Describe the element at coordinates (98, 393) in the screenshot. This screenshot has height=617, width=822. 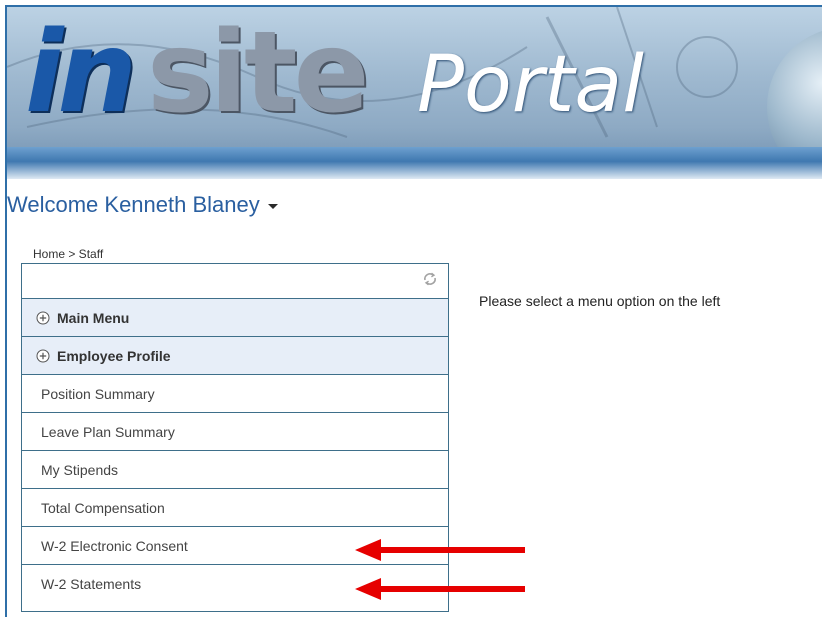
I see `menu-item-label: Position Summary` at that location.